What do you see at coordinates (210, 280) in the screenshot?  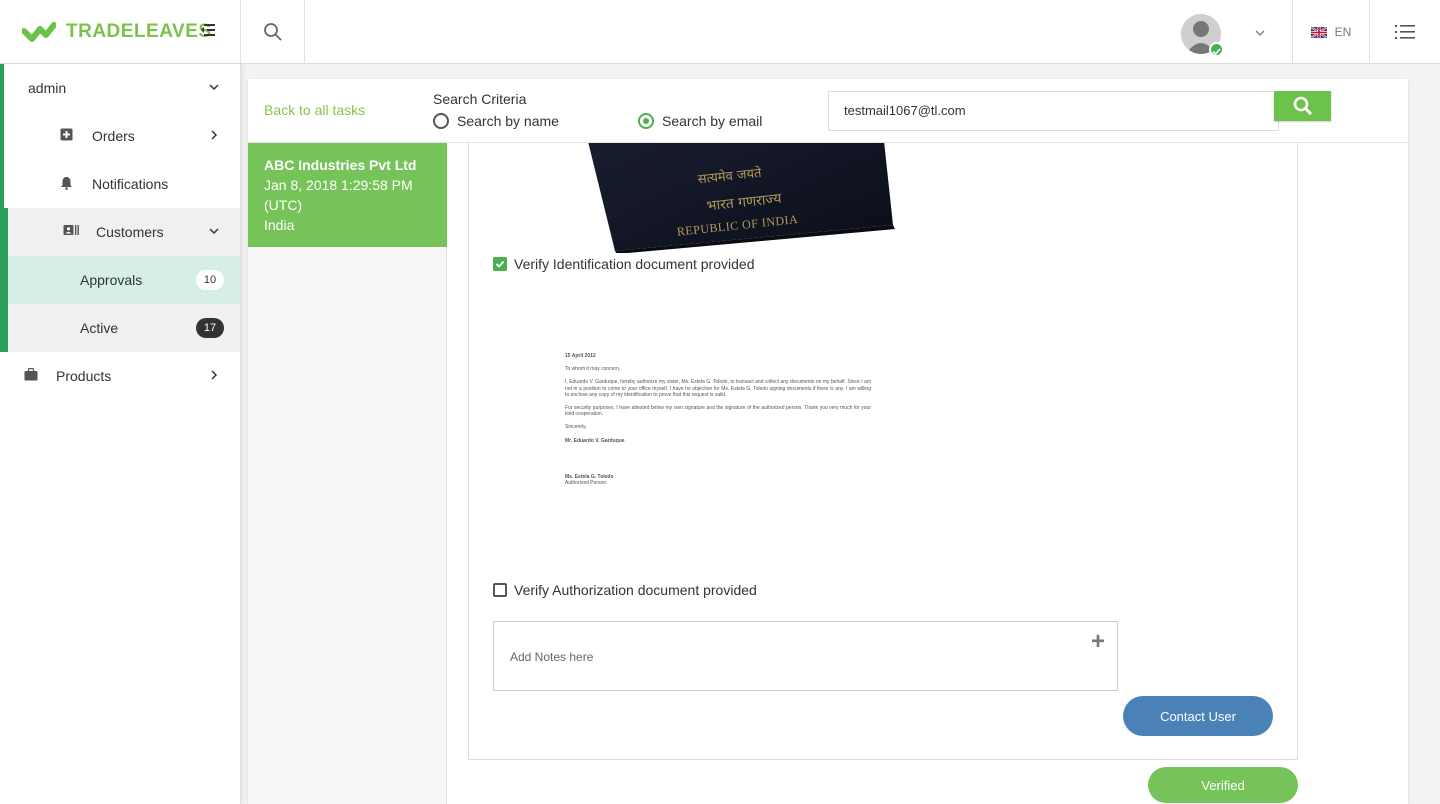 I see `approvals-count-badge: 10` at bounding box center [210, 280].